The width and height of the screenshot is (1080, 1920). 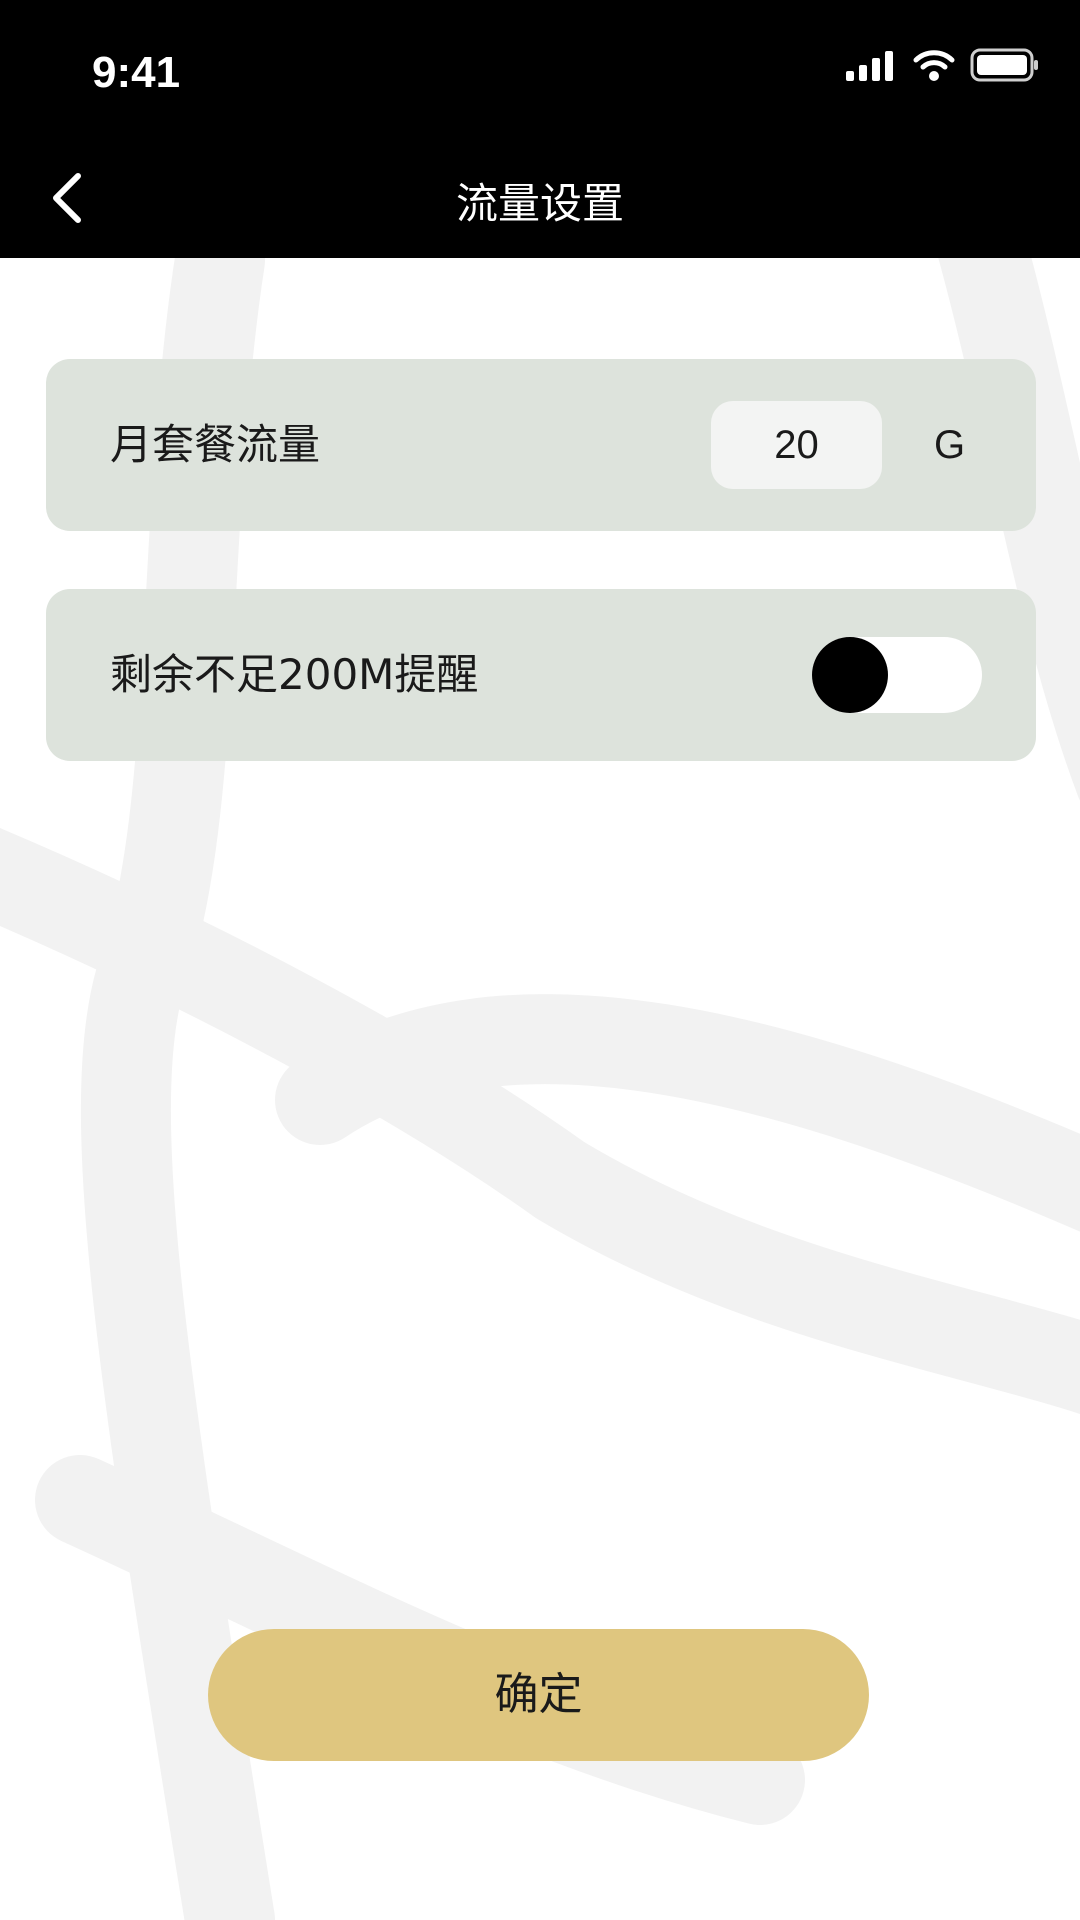 I want to click on status-icons, so click(x=943, y=65).